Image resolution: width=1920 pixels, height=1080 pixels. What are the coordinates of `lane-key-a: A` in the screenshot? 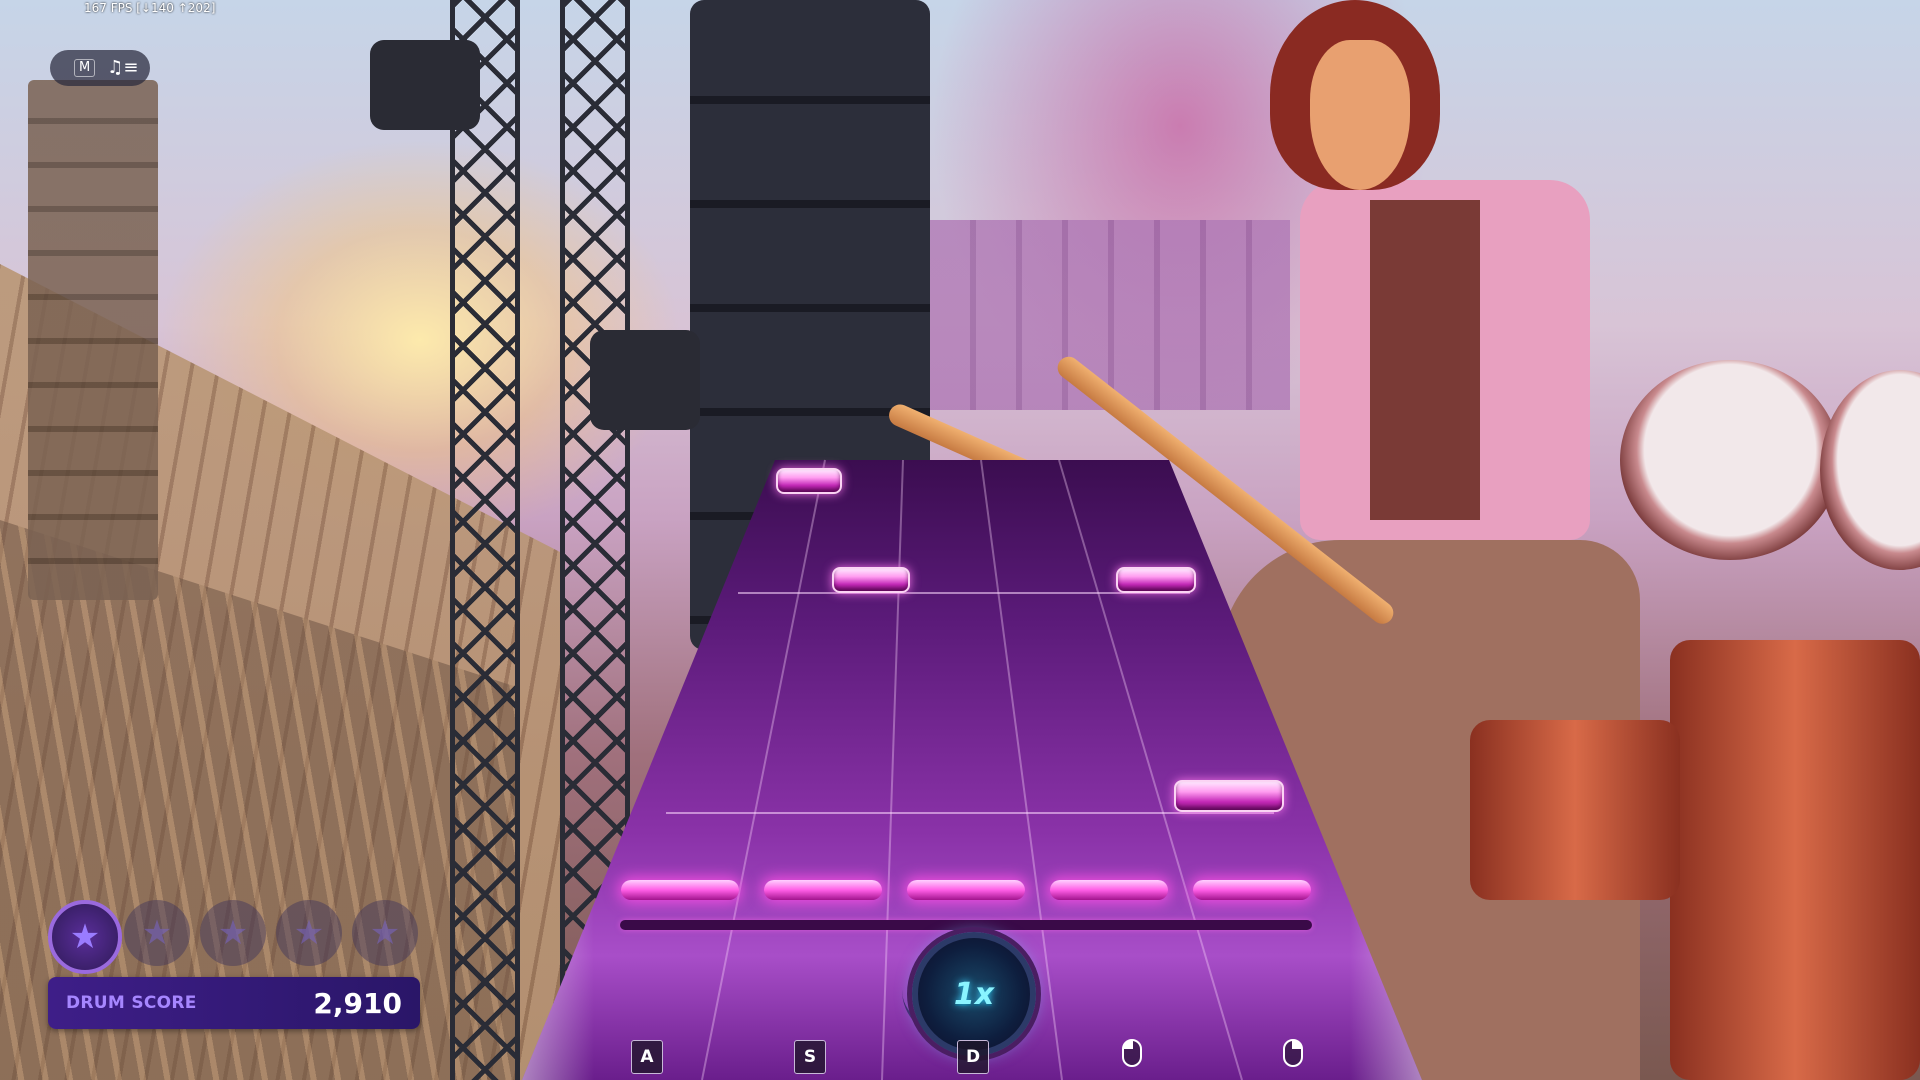 It's located at (647, 1057).